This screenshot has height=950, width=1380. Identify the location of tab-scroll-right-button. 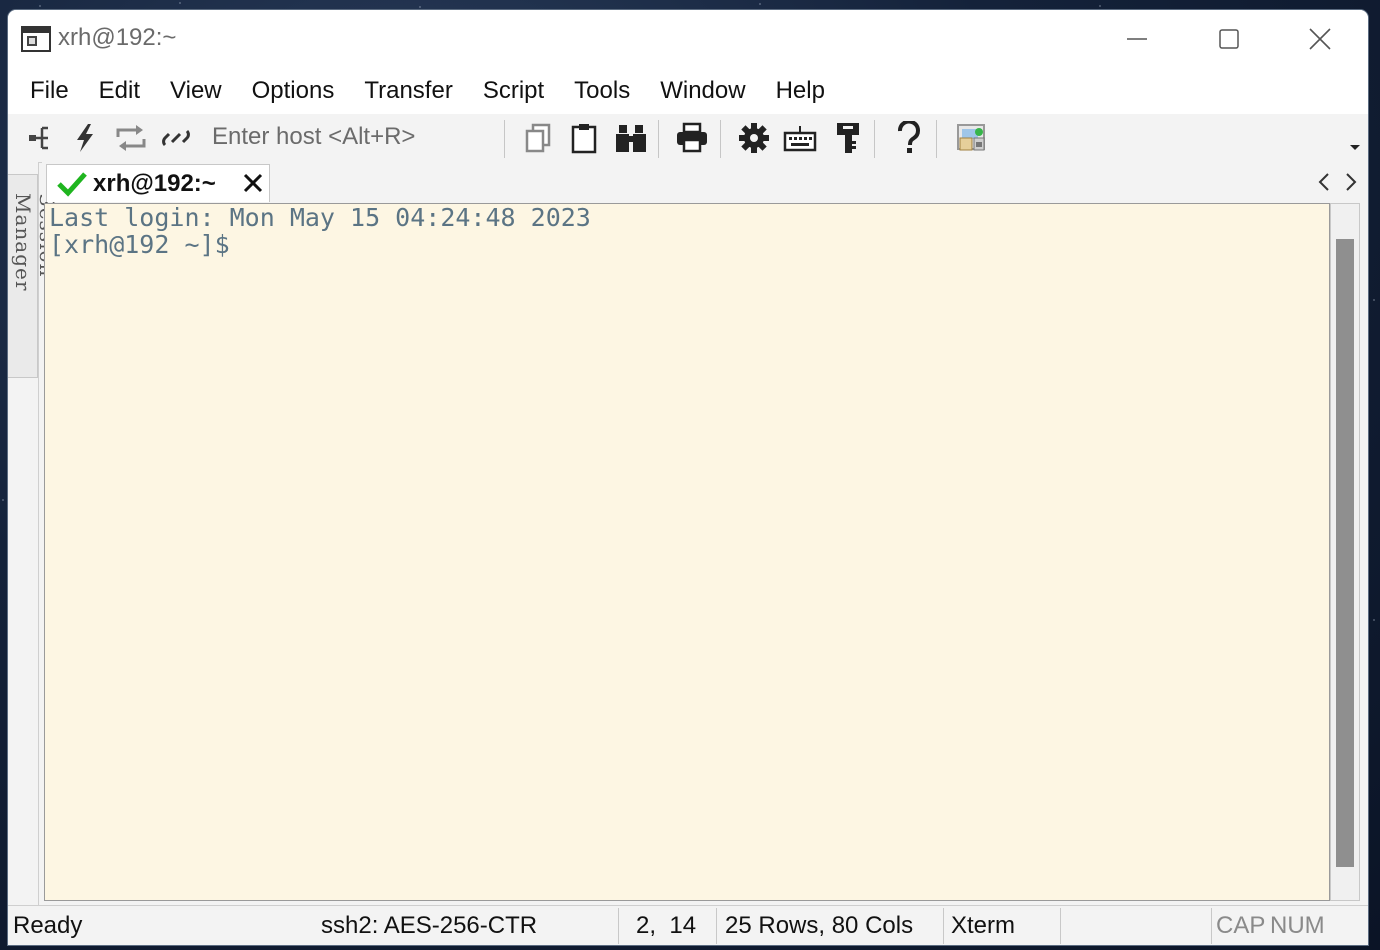
(1351, 184).